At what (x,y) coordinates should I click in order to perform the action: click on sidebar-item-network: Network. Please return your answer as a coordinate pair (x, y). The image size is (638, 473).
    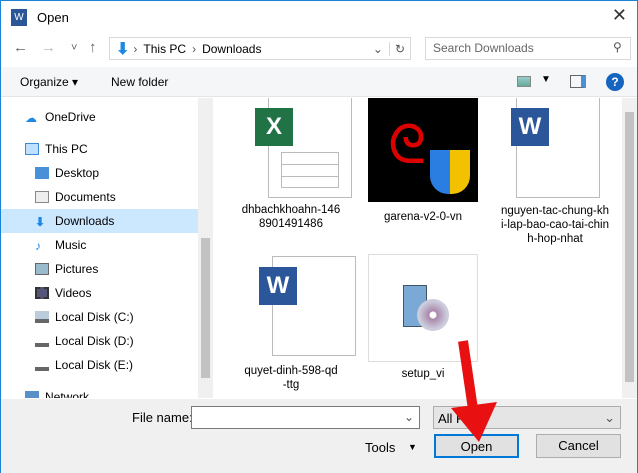
    Looking at the image, I should click on (99, 391).